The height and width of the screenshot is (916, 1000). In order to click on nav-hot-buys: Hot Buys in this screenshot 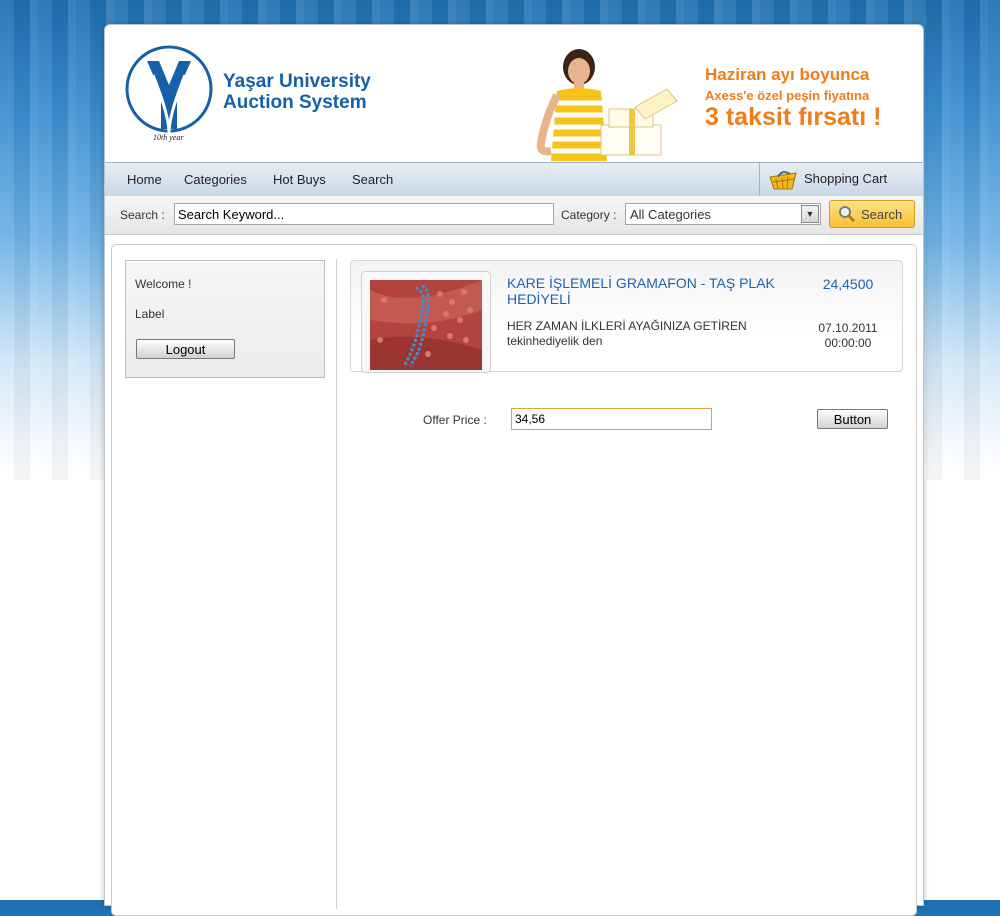, I will do `click(299, 179)`.